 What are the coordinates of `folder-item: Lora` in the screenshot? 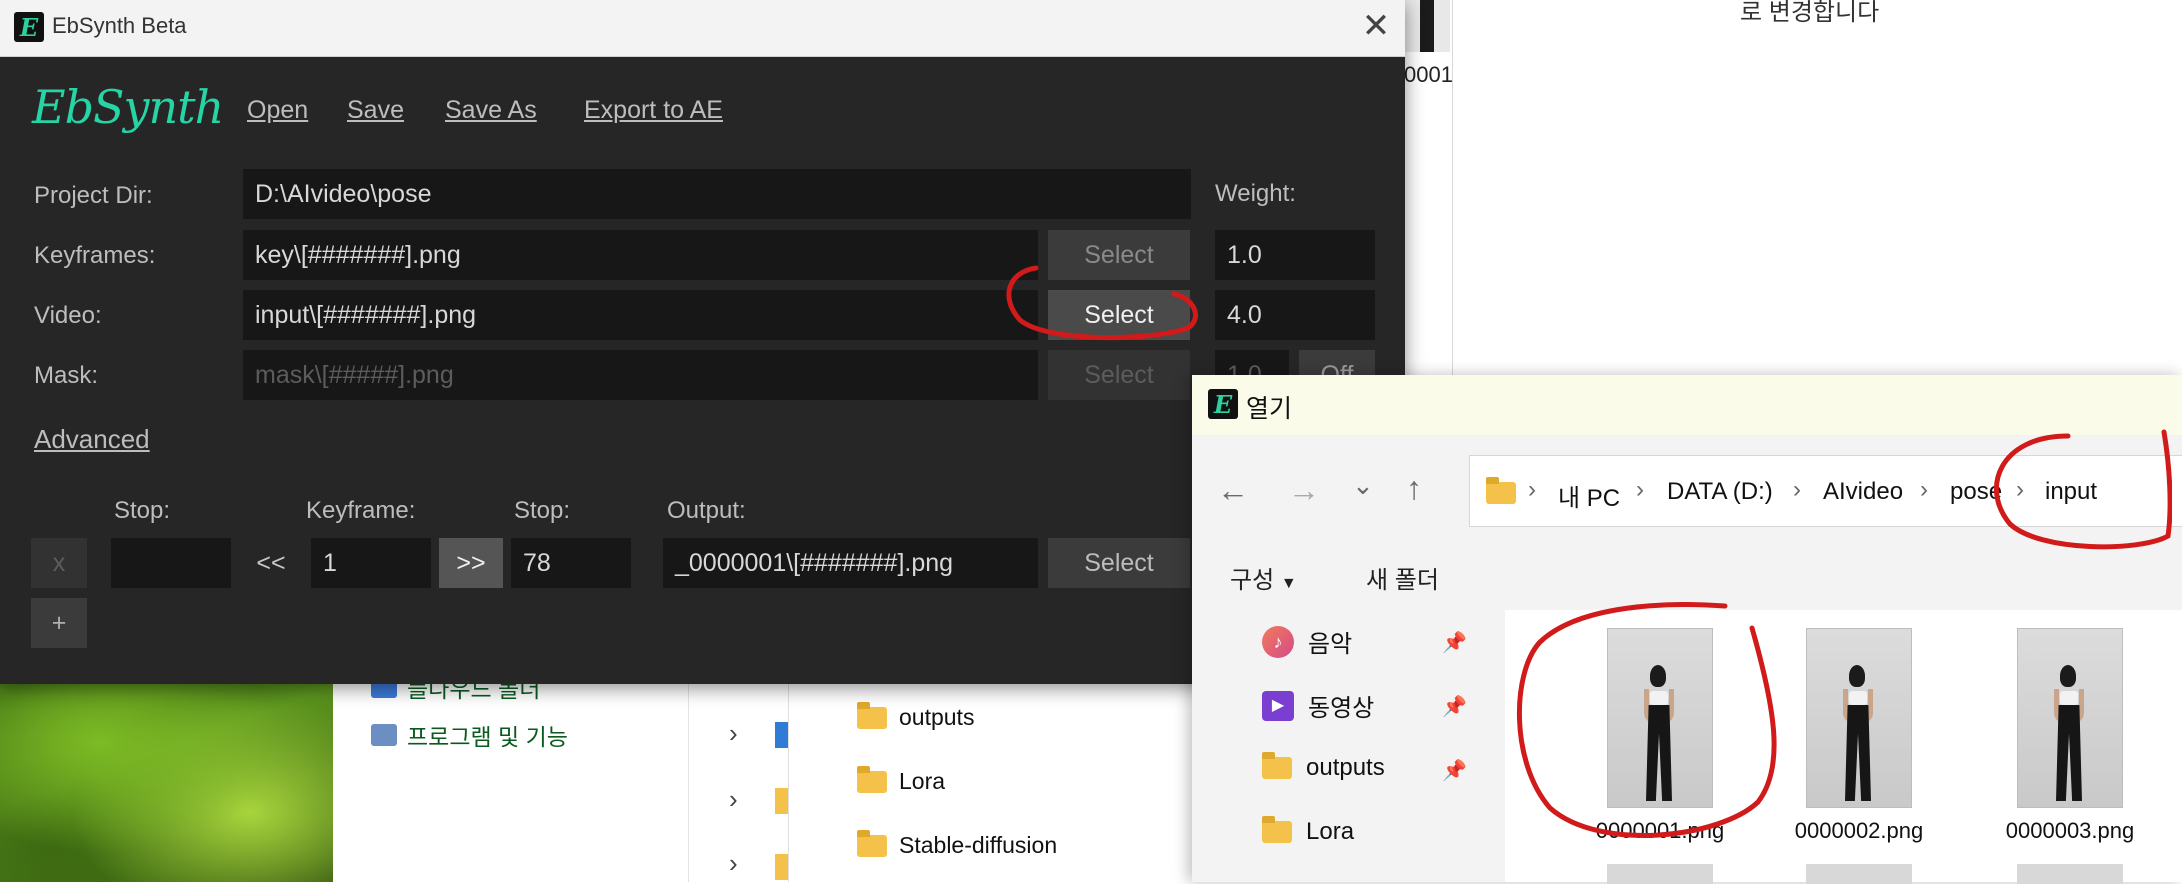 It's located at (901, 780).